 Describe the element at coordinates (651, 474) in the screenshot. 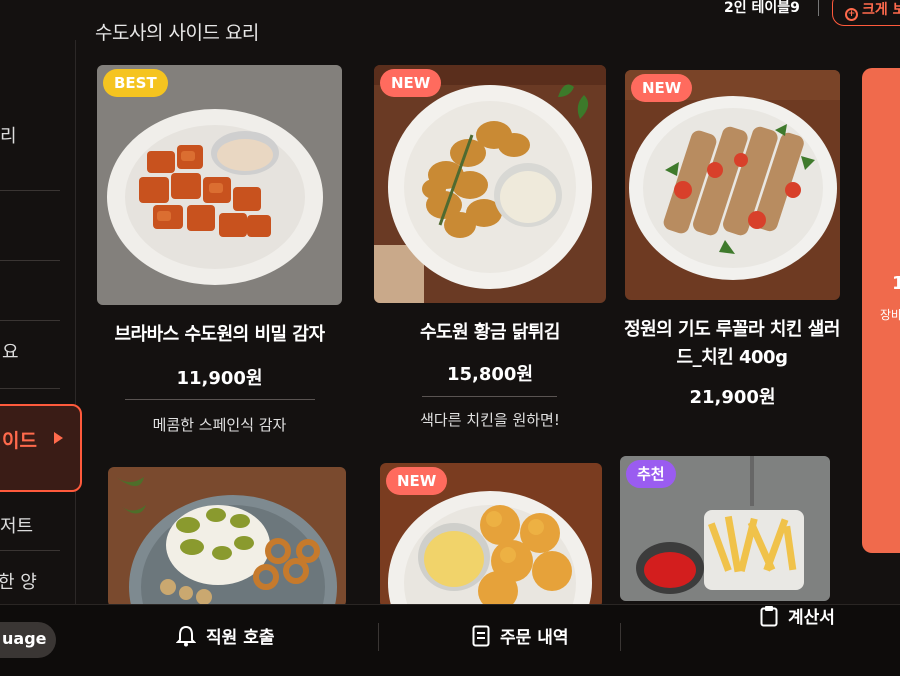

I see `recommend-badge: 추천` at that location.